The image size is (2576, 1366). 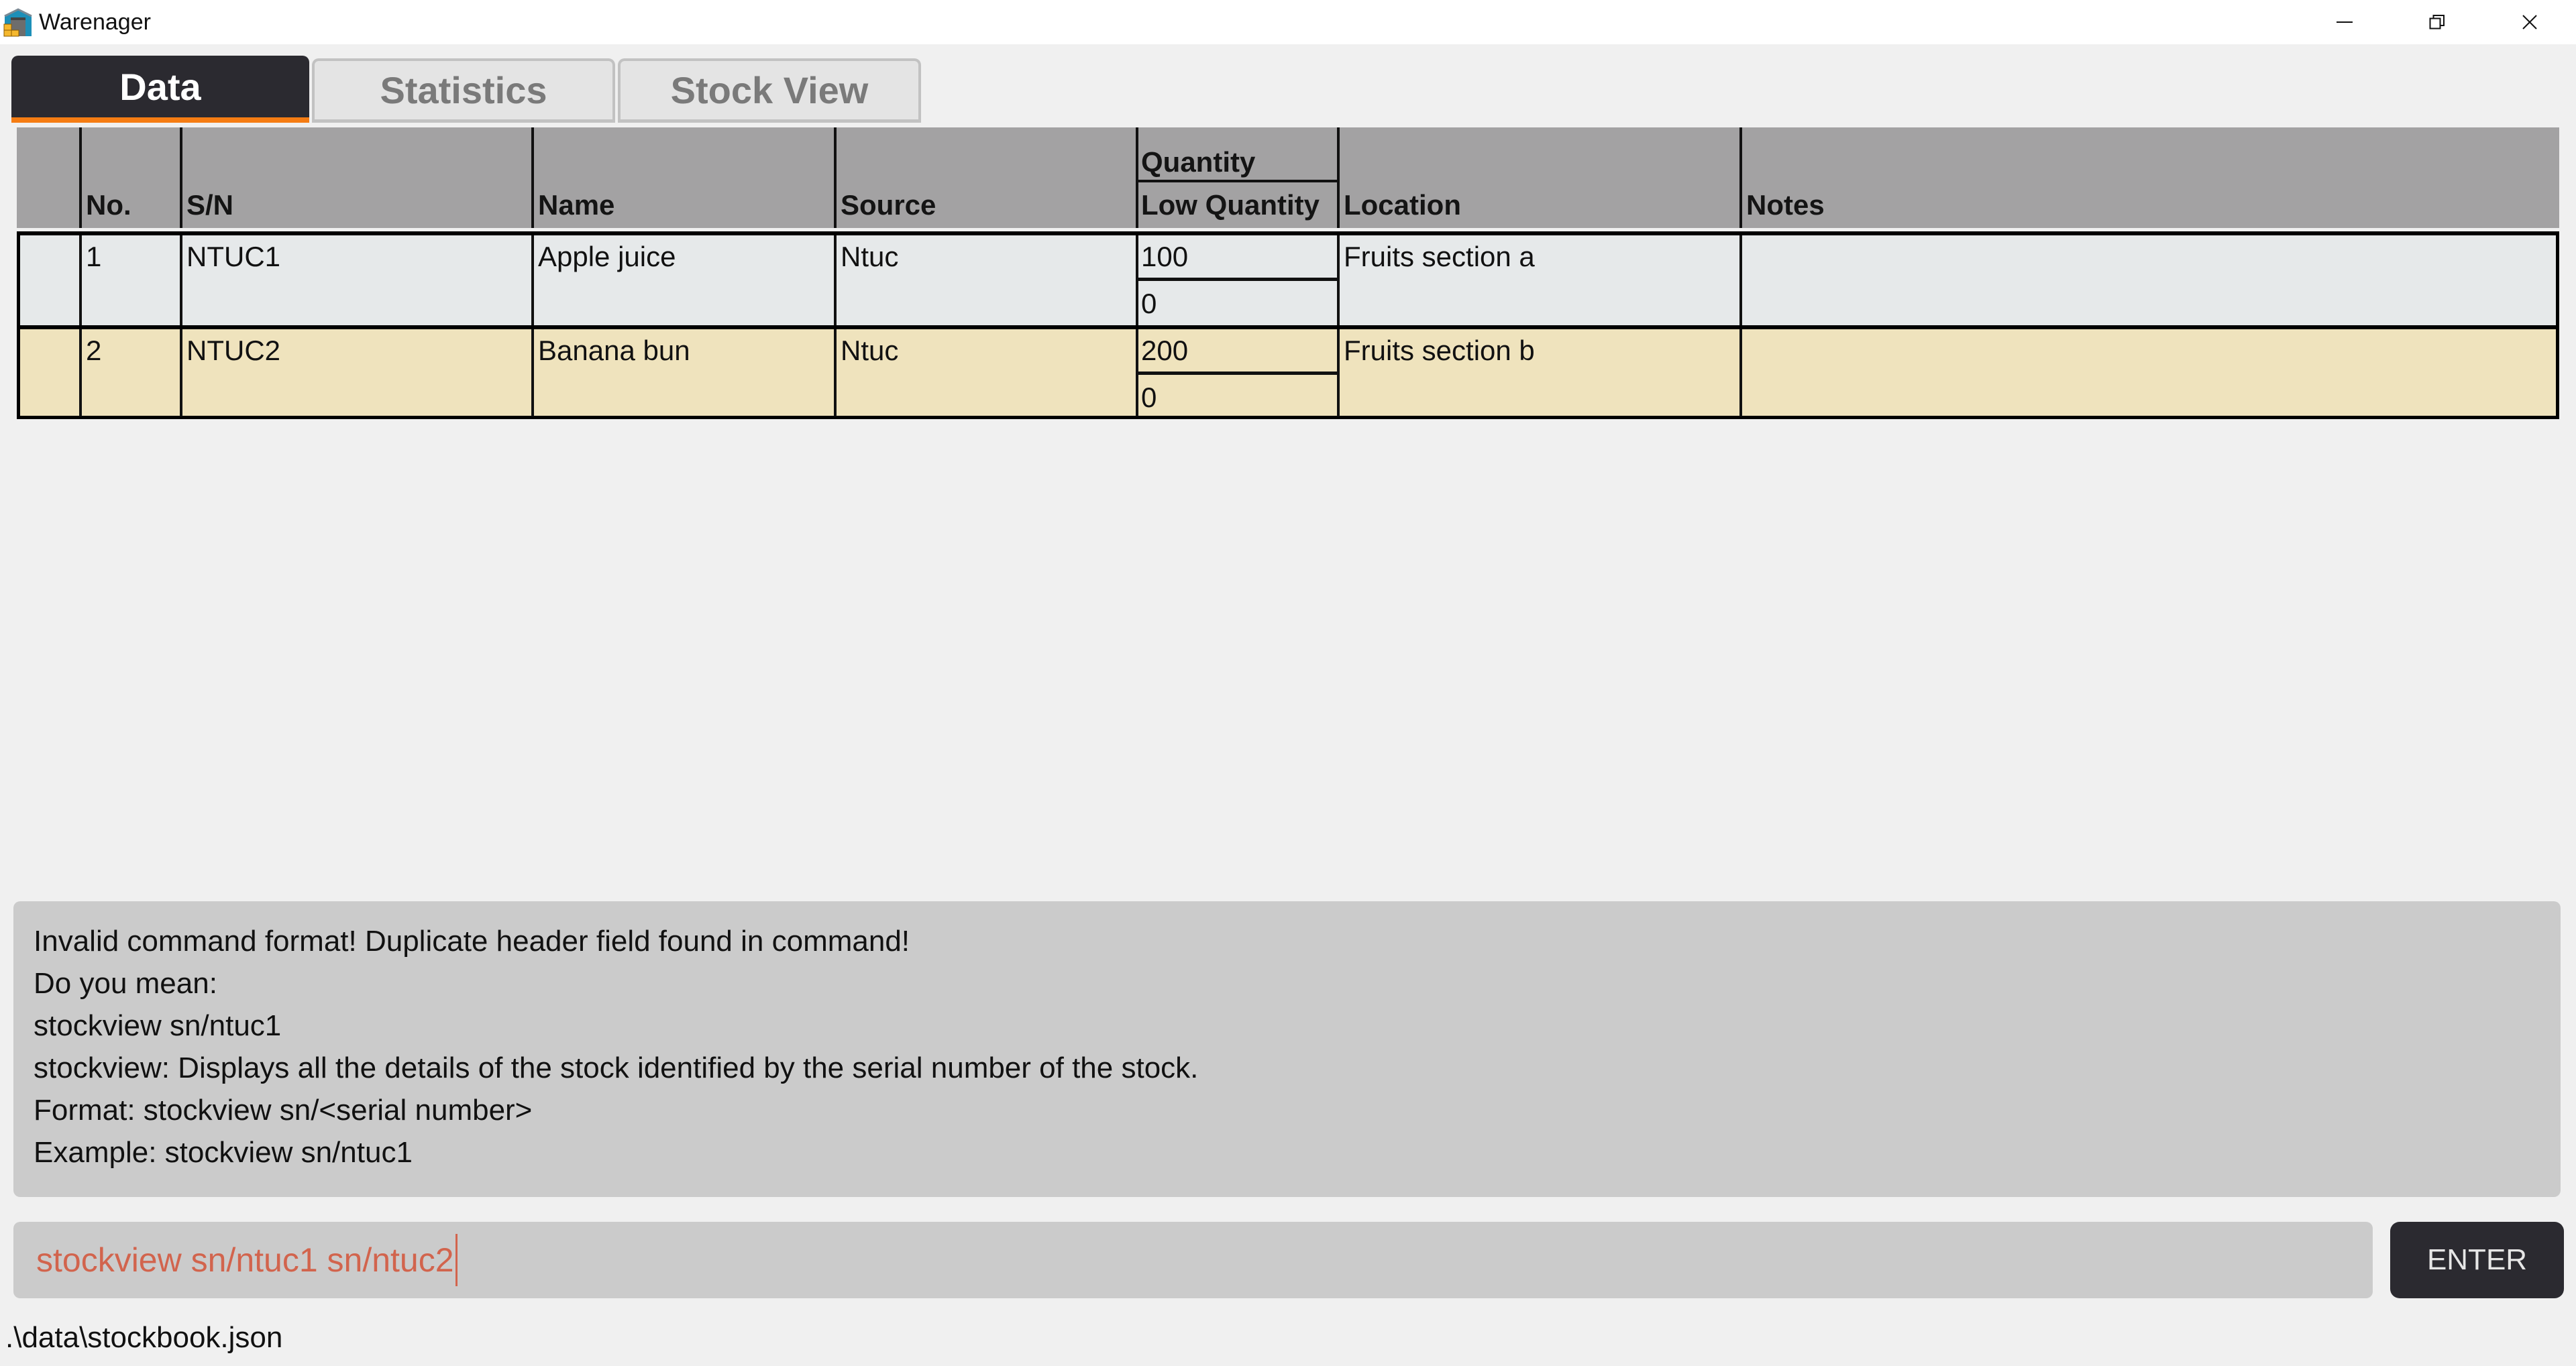 I want to click on tab-data: Data, so click(x=160, y=89).